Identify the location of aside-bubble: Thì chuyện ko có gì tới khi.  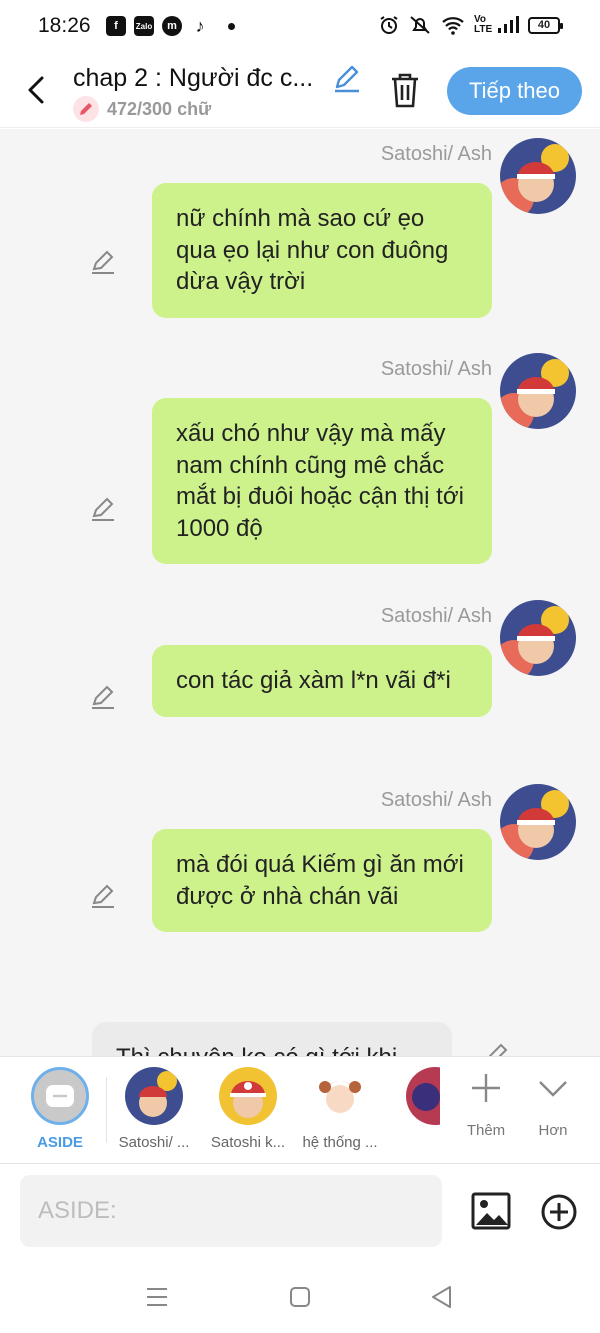
(272, 1039).